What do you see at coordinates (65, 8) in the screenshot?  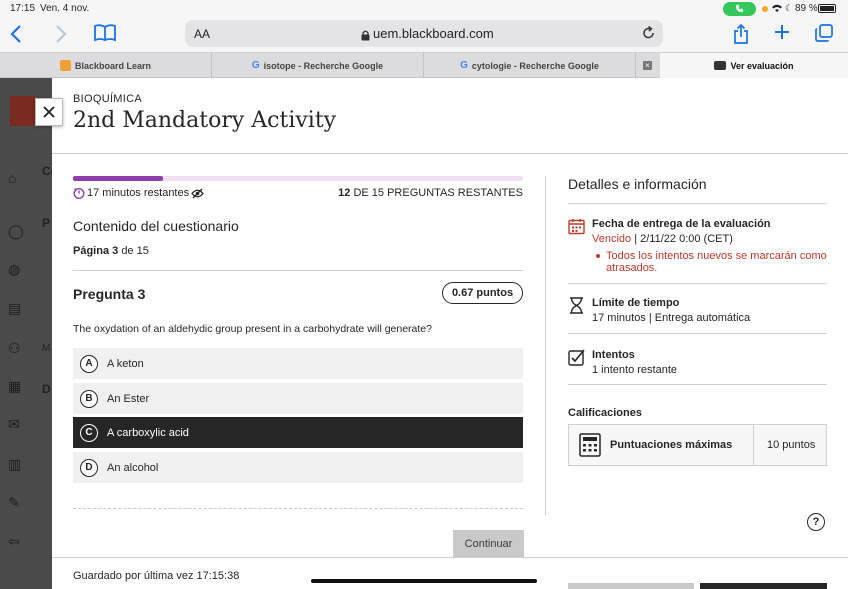 I see `status-date: Ven. 4 nov.` at bounding box center [65, 8].